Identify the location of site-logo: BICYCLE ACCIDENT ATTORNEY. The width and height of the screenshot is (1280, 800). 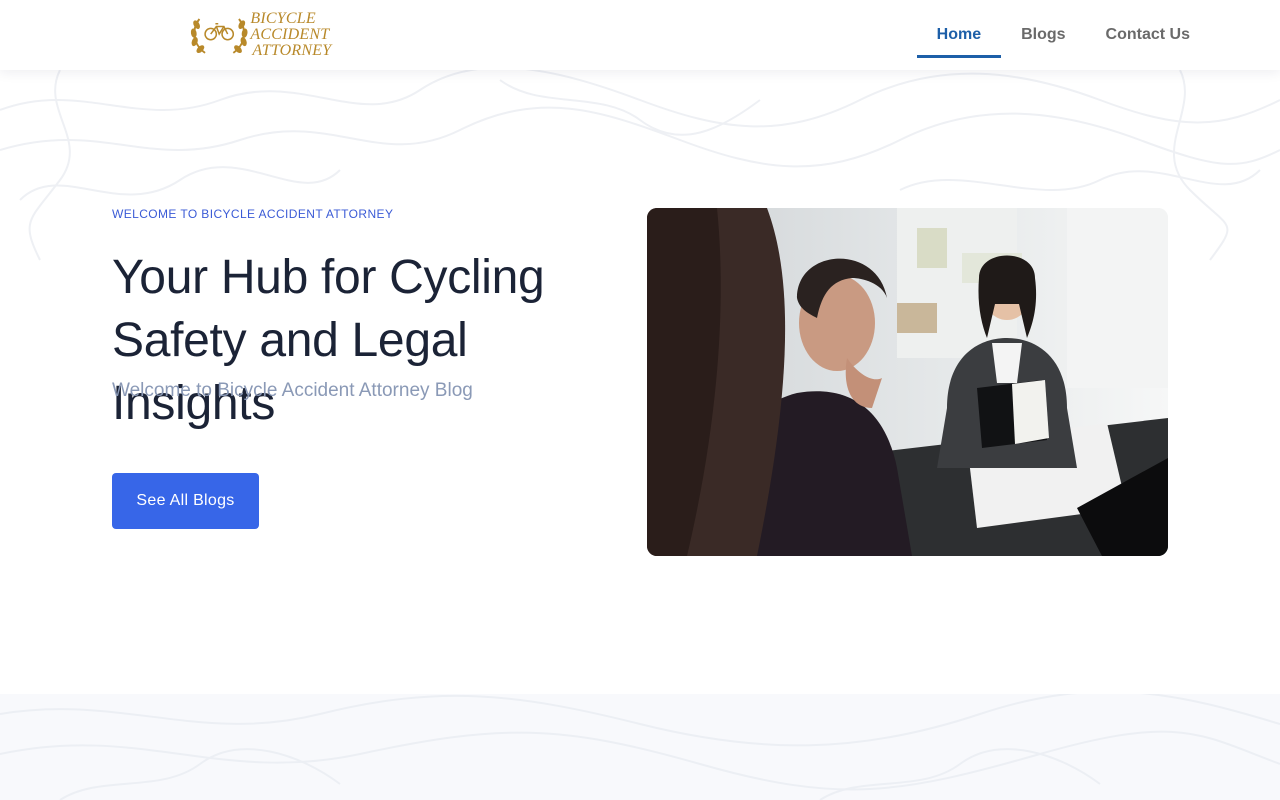
(290, 35).